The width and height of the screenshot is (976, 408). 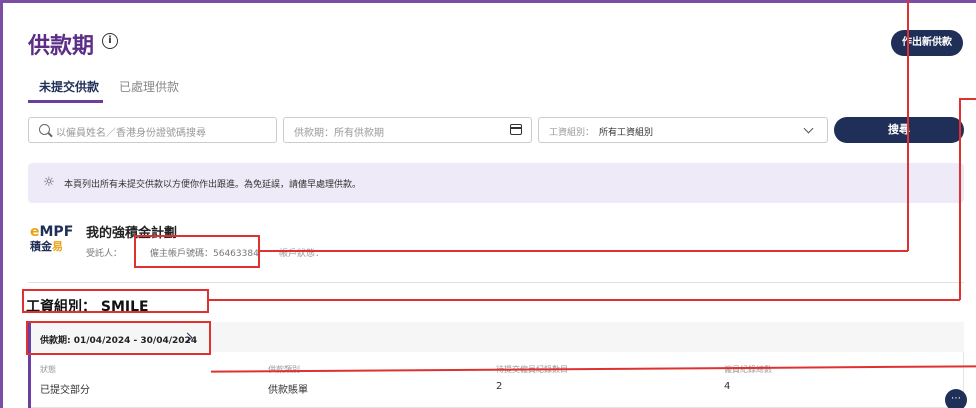 I want to click on page-title: 供款期, so click(x=61, y=46).